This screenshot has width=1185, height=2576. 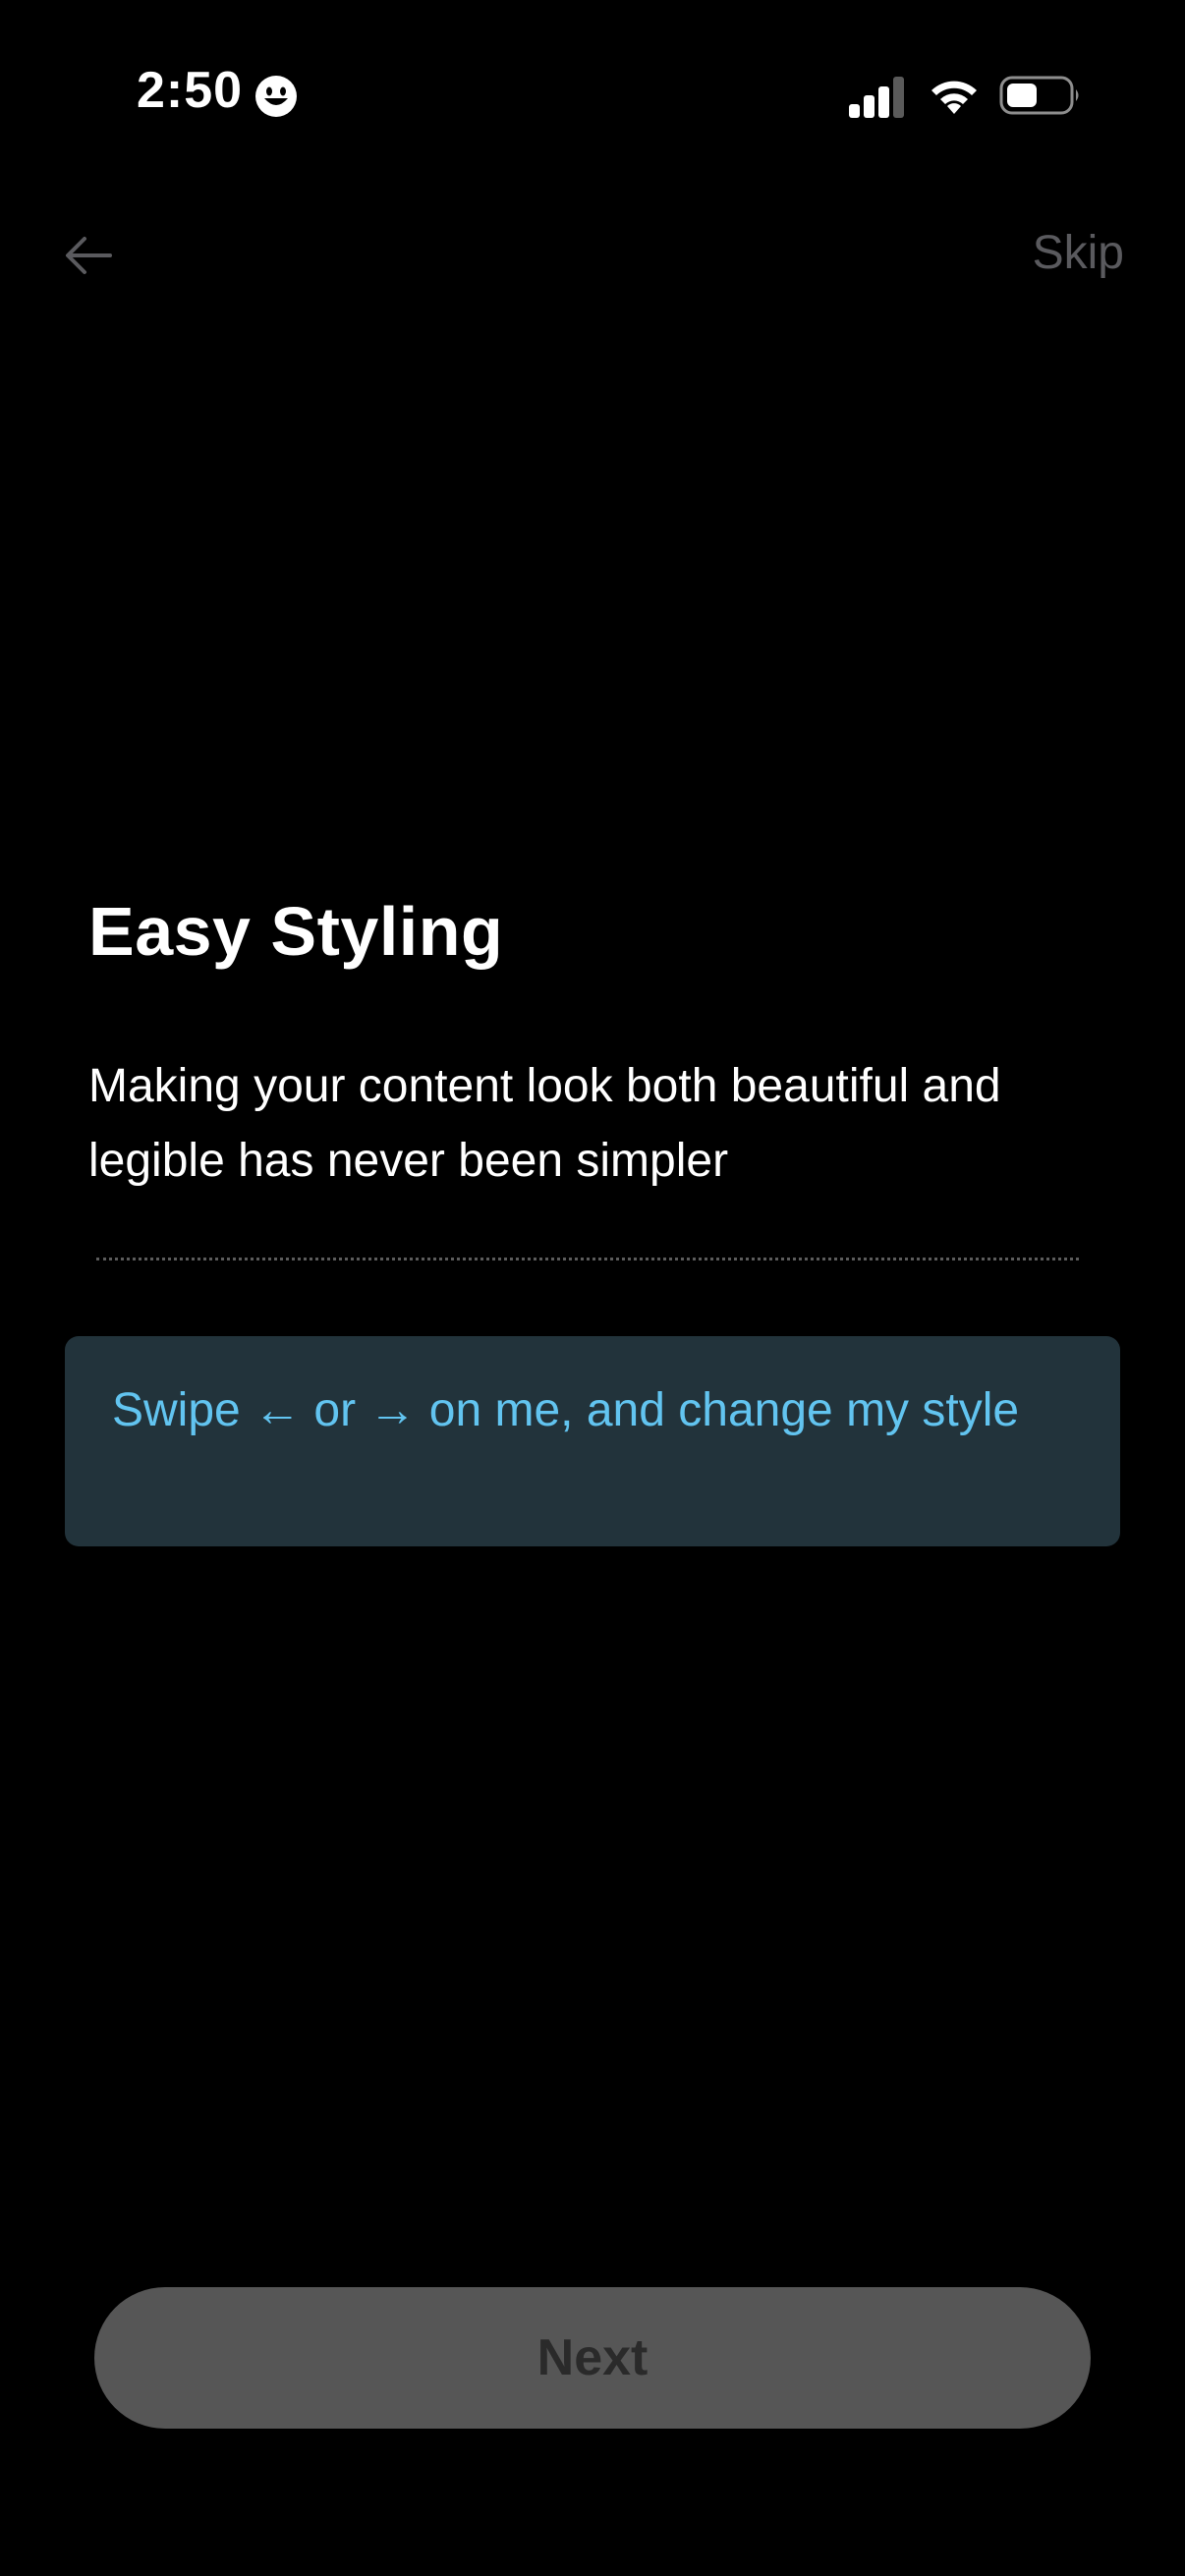 I want to click on dotted-divider, so click(x=588, y=1259).